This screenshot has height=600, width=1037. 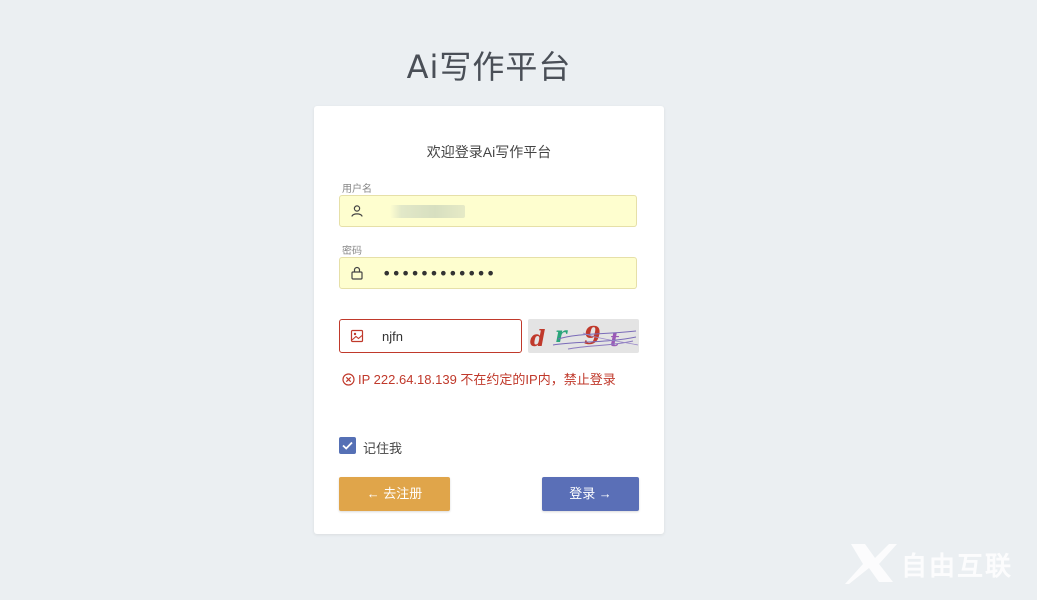 What do you see at coordinates (615, 339) in the screenshot?
I see `svg-text: t` at bounding box center [615, 339].